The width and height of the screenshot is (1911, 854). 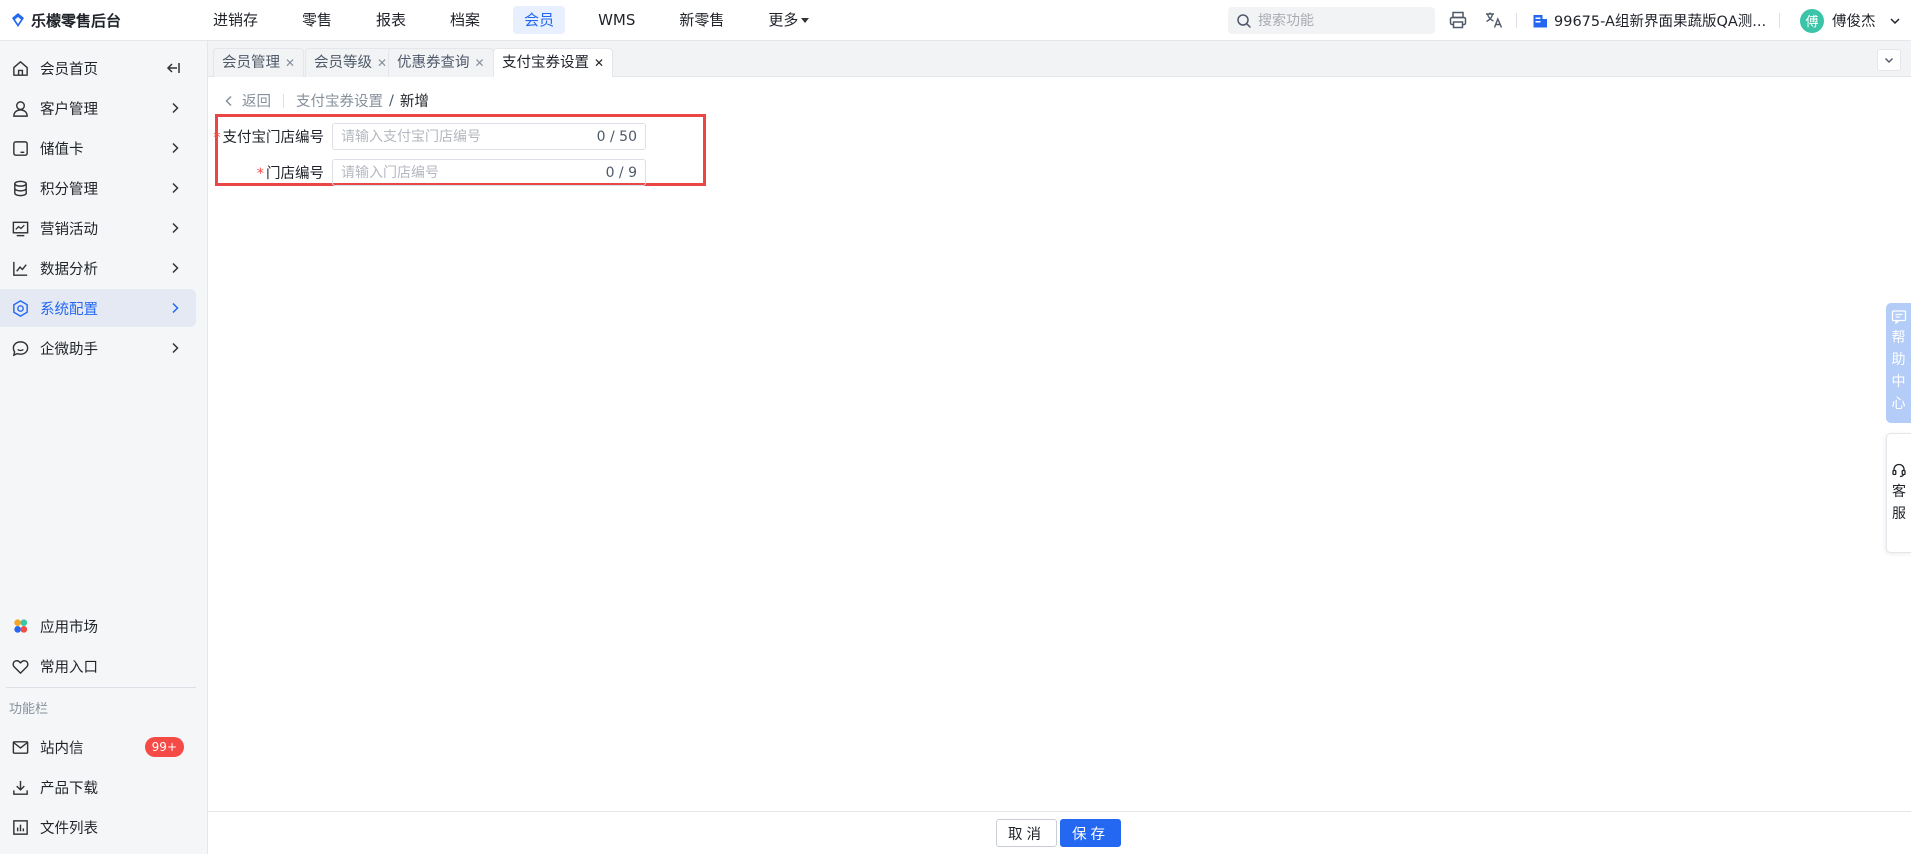 What do you see at coordinates (98, 148) in the screenshot?
I see `sidebar-item-stored-card: 储值卡` at bounding box center [98, 148].